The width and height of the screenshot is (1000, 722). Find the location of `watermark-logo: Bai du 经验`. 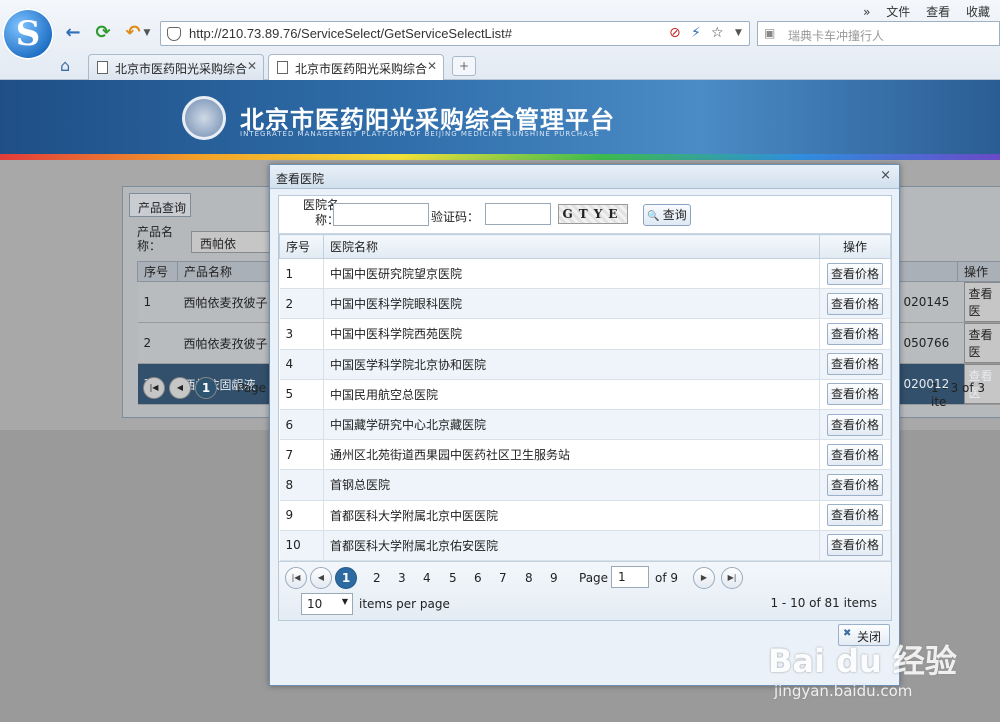

watermark-logo: Bai du 经验 is located at coordinates (862, 661).